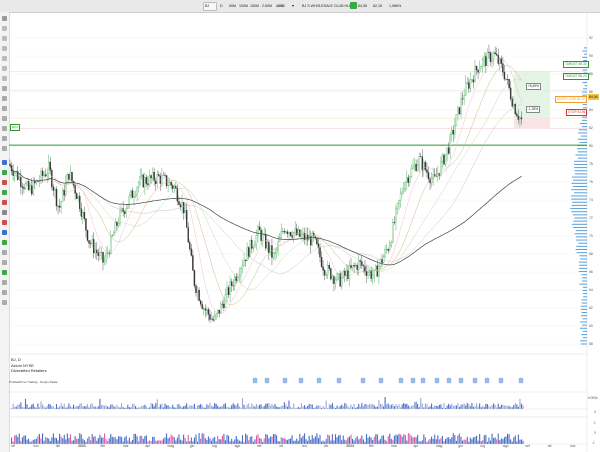 Image resolution: width=600 pixels, height=452 pixels. Describe the element at coordinates (4, 58) in the screenshot. I see `fibonacci-icon` at that location.